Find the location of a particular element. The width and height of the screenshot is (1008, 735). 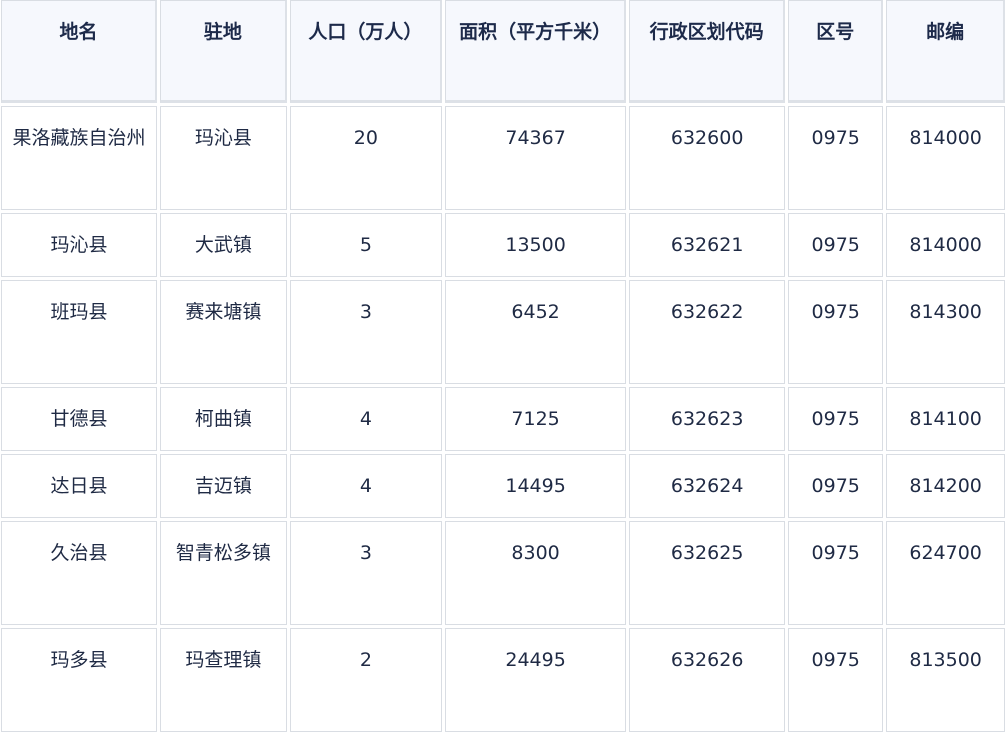

cell-place-name: 果洛藏族自治州 is located at coordinates (79, 158).